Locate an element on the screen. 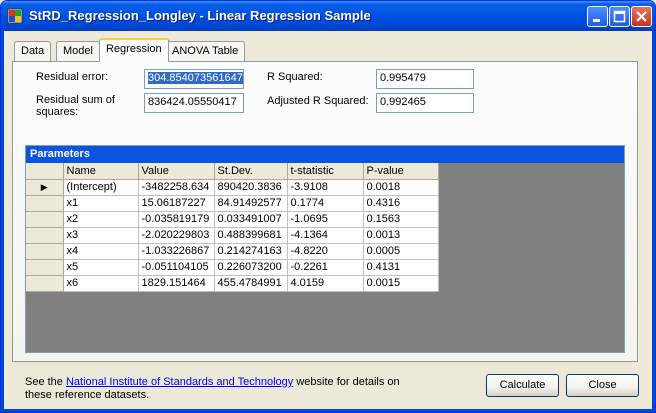 The width and height of the screenshot is (656, 413). maximize-icon is located at coordinates (619, 16).